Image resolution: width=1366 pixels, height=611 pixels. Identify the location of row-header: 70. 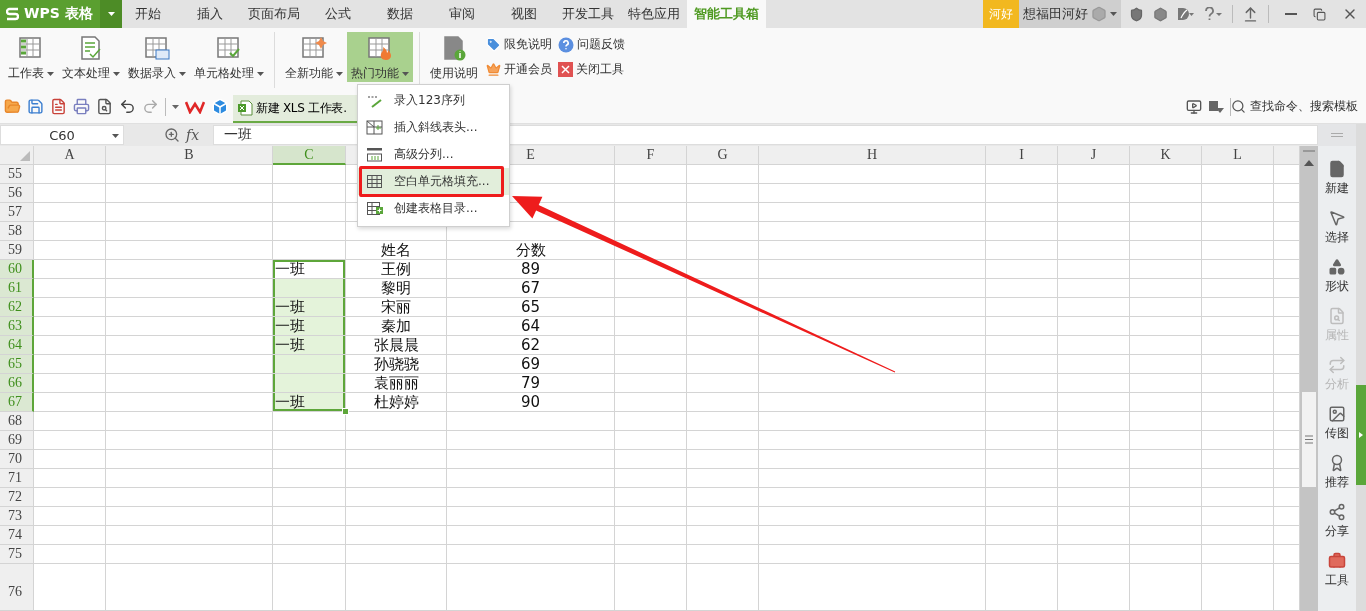
(17, 459).